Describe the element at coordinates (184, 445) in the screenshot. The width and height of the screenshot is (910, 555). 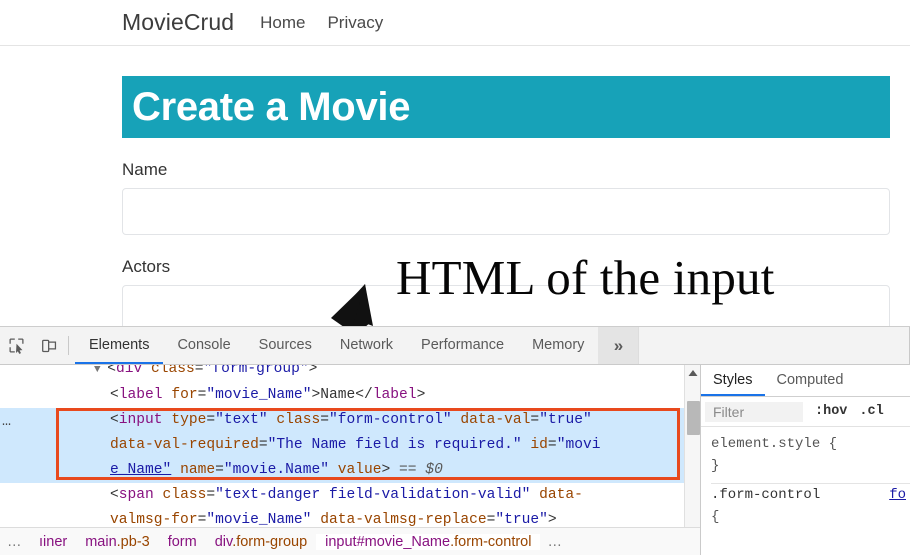
I see `code-token-attr: data-val-required` at that location.